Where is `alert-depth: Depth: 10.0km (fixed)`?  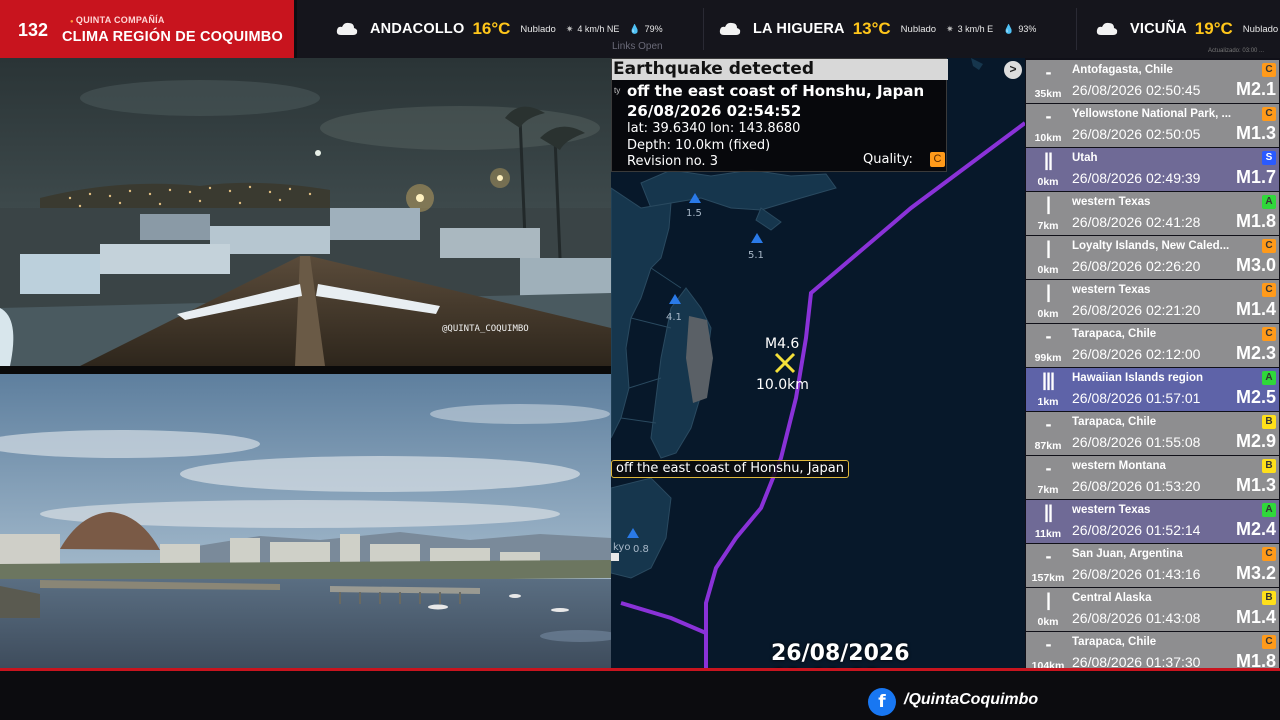
alert-depth: Depth: 10.0km (fixed) is located at coordinates (699, 145).